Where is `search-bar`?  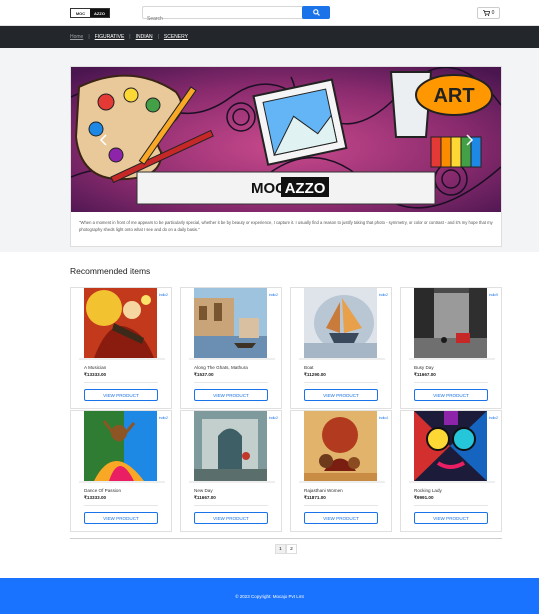 search-bar is located at coordinates (236, 15).